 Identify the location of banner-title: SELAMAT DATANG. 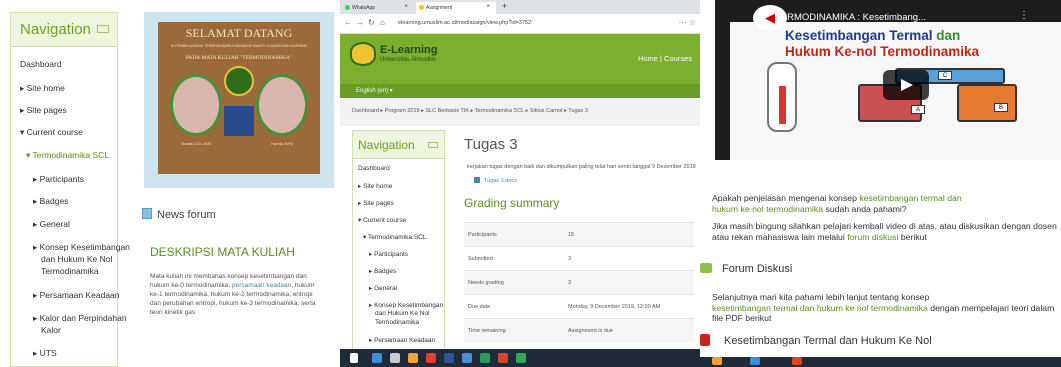
(239, 33).